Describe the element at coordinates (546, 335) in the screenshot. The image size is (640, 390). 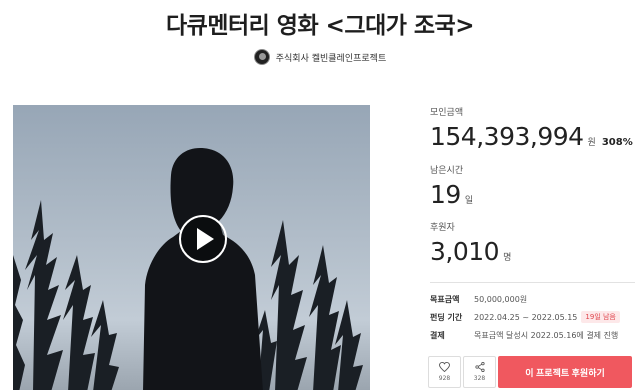
I see `payment-value: 목표금액 달성시 2022.05.16에 결제 진행` at that location.